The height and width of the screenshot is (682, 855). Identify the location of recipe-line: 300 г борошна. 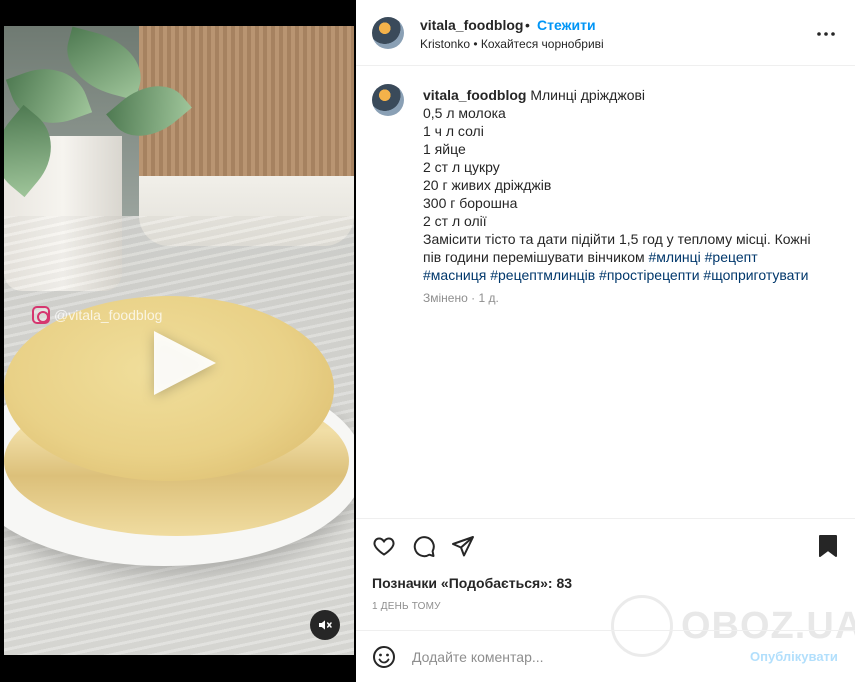
(470, 203).